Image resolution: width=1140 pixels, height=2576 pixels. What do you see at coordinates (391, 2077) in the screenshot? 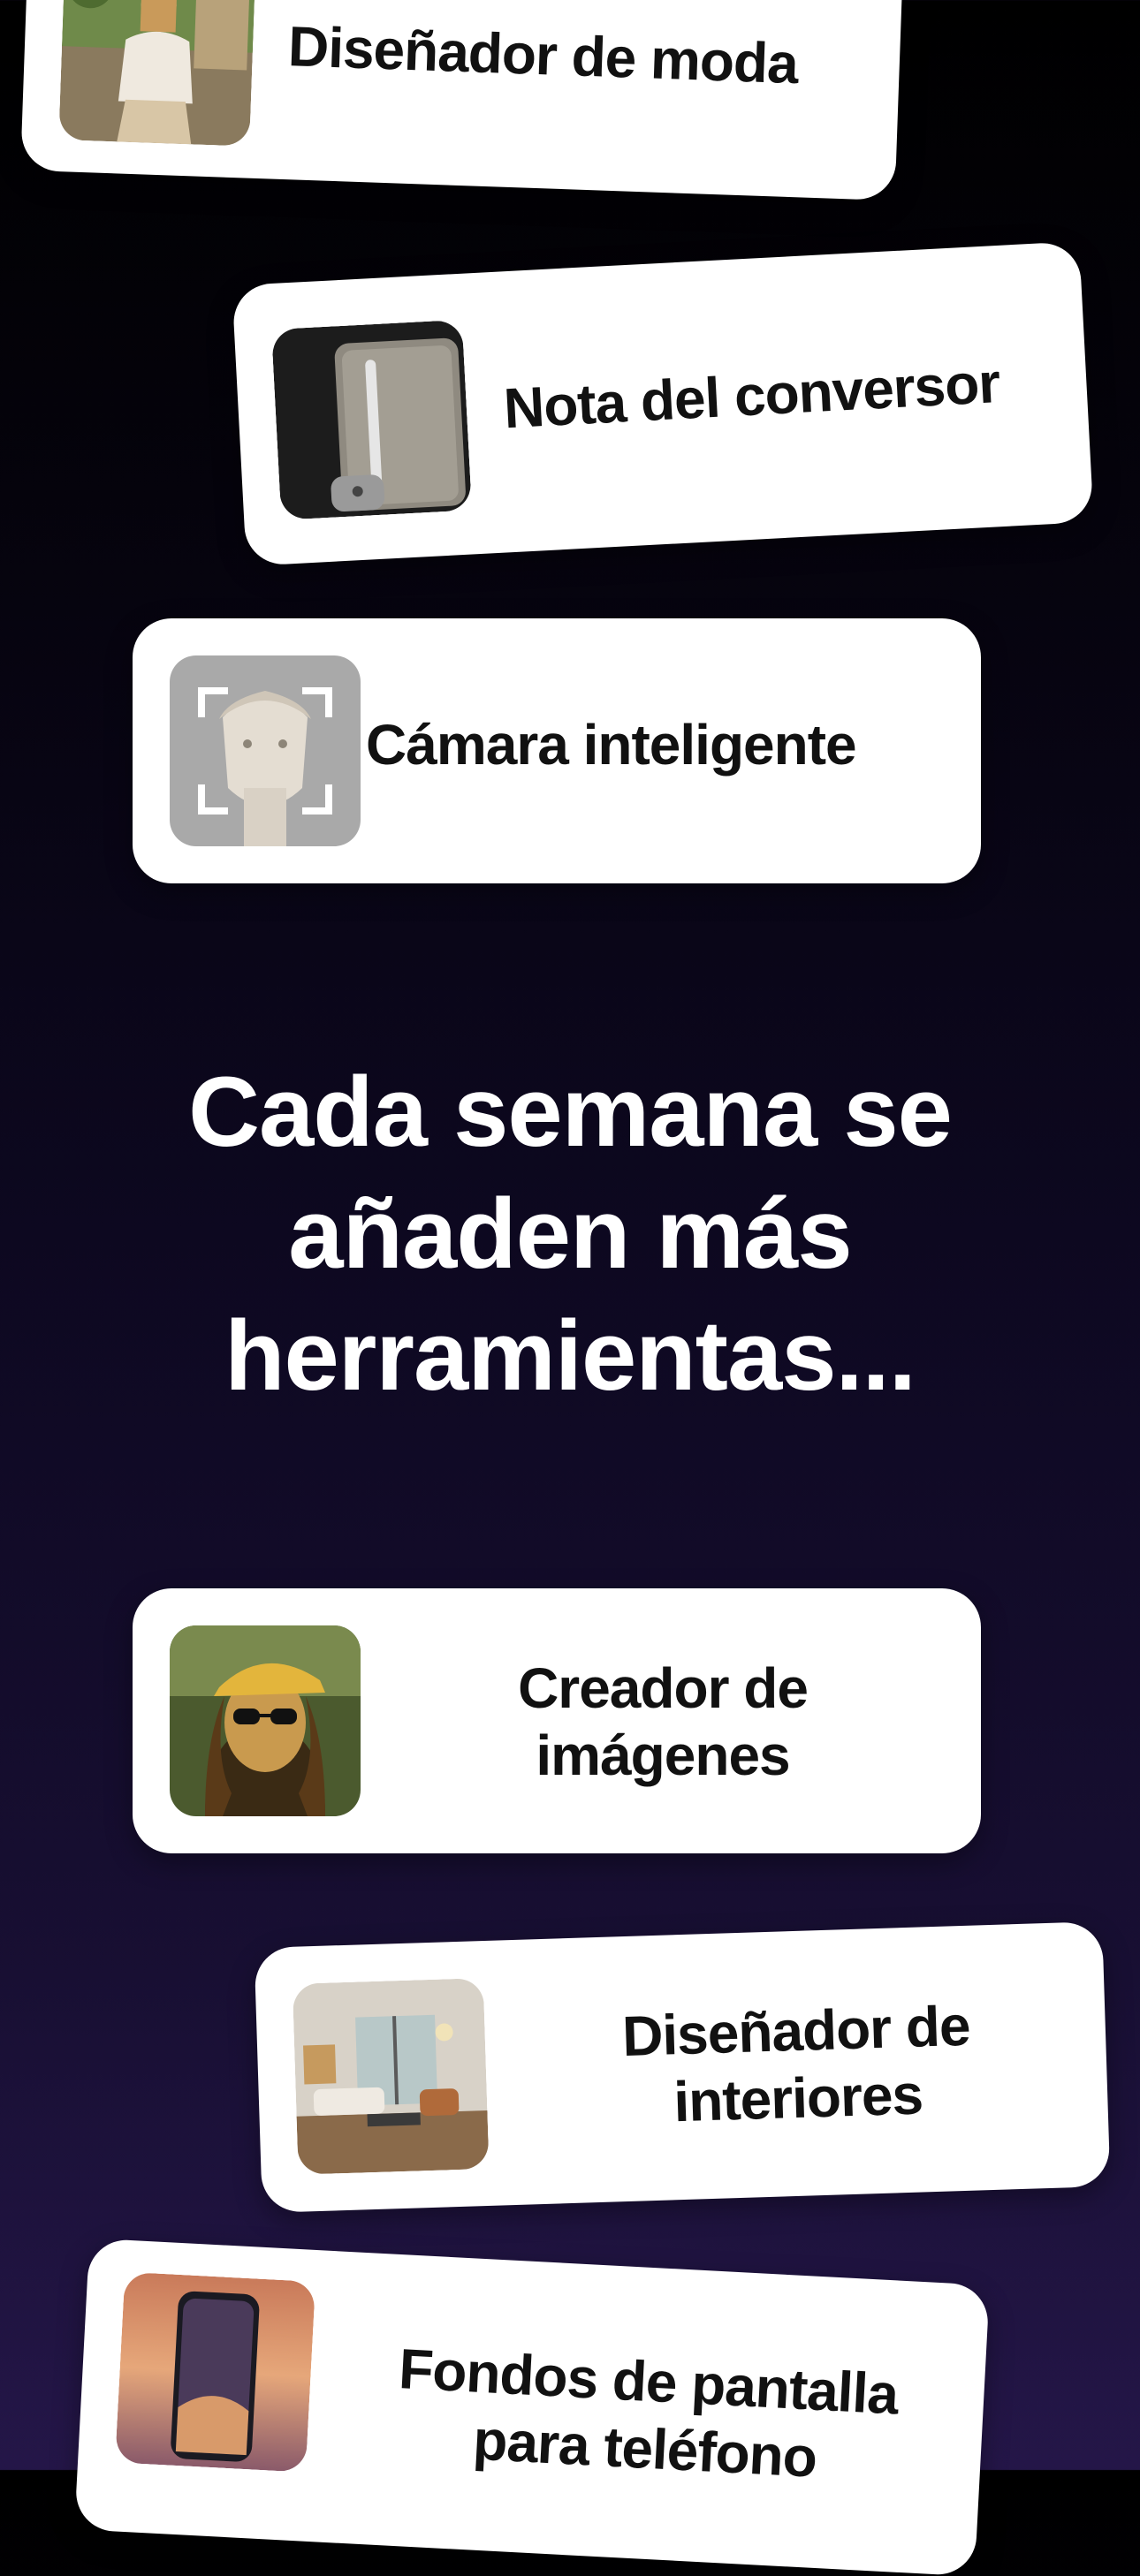
I see `living-room-icon` at bounding box center [391, 2077].